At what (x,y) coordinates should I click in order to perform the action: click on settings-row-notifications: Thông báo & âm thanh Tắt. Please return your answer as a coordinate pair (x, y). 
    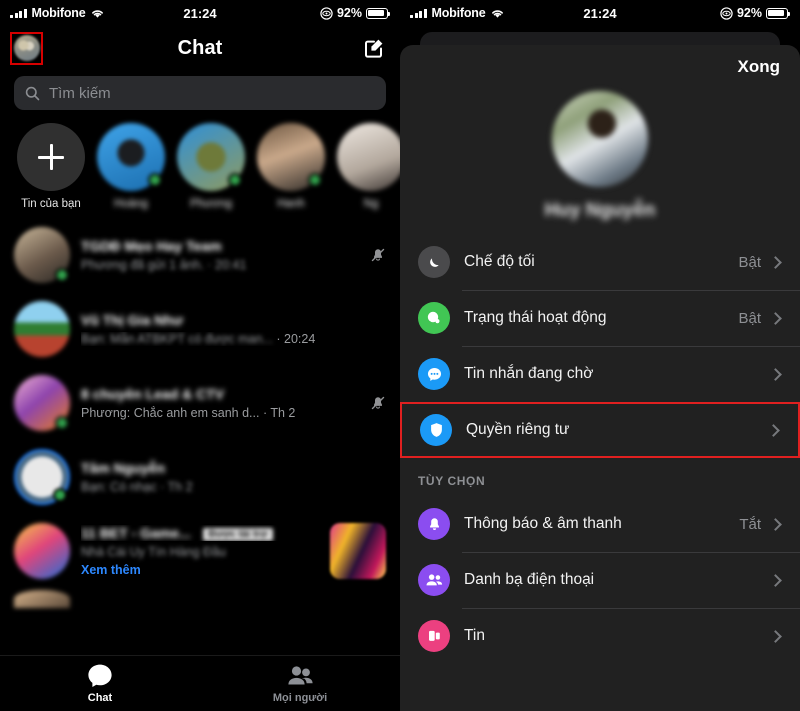
    Looking at the image, I should click on (600, 524).